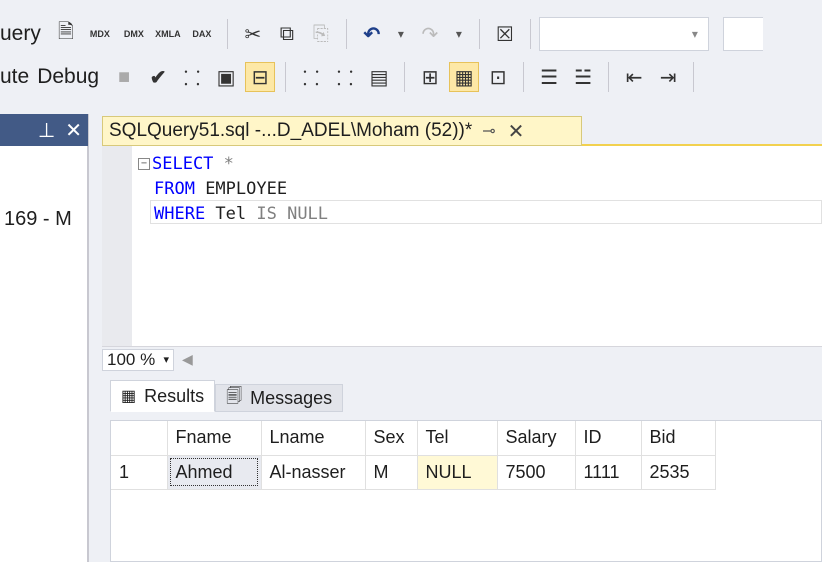 This screenshot has width=822, height=562. Describe the element at coordinates (129, 396) in the screenshot. I see `grid-icon: ▦` at that location.